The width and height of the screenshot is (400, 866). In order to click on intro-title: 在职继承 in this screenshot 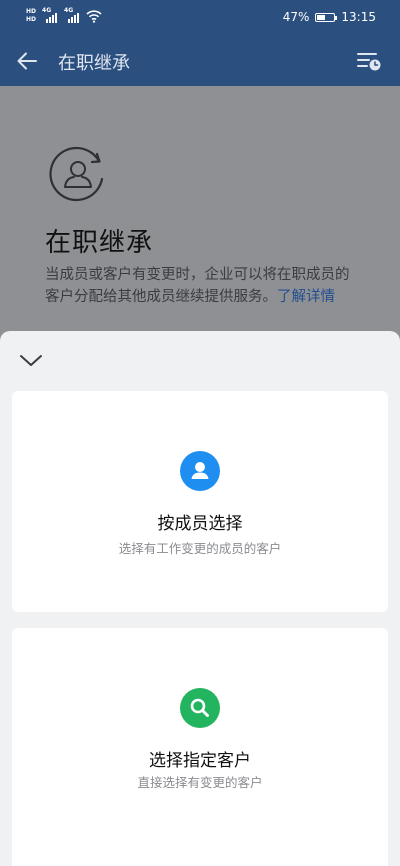, I will do `click(99, 243)`.